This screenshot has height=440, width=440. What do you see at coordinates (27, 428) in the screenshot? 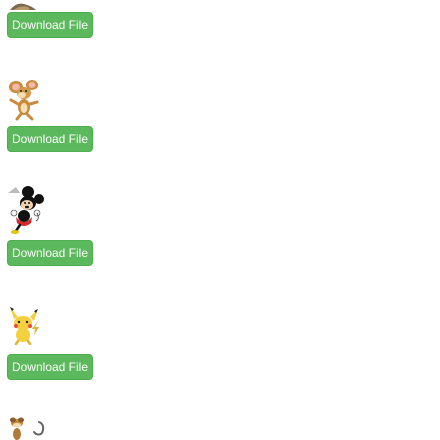
I see `partial-cartoon-thumbnail-bottom` at bounding box center [27, 428].